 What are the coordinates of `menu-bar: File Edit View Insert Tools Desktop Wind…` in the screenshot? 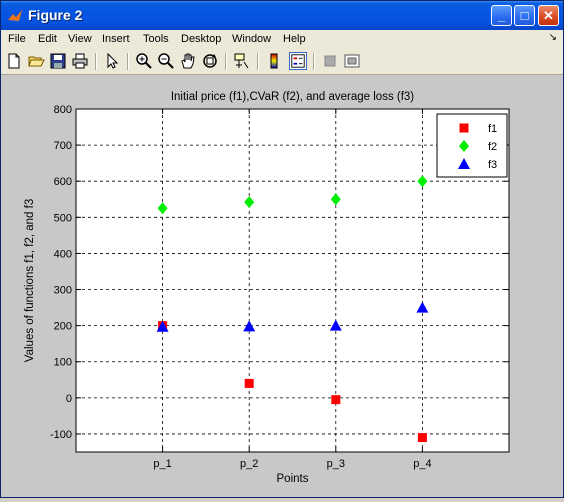 It's located at (282, 39).